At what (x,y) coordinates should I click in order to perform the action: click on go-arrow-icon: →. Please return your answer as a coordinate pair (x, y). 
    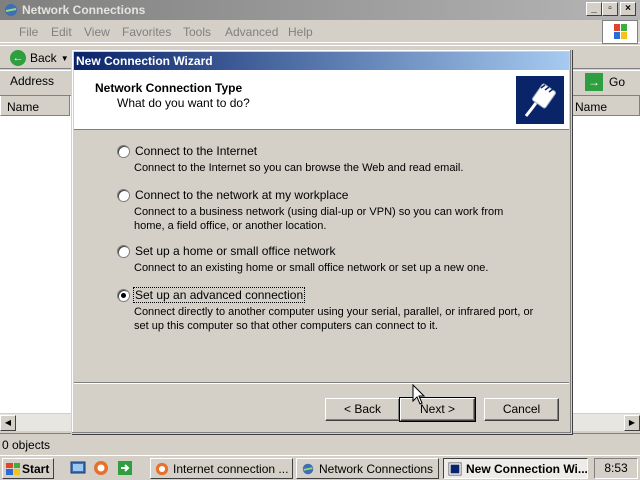
    Looking at the image, I should click on (594, 82).